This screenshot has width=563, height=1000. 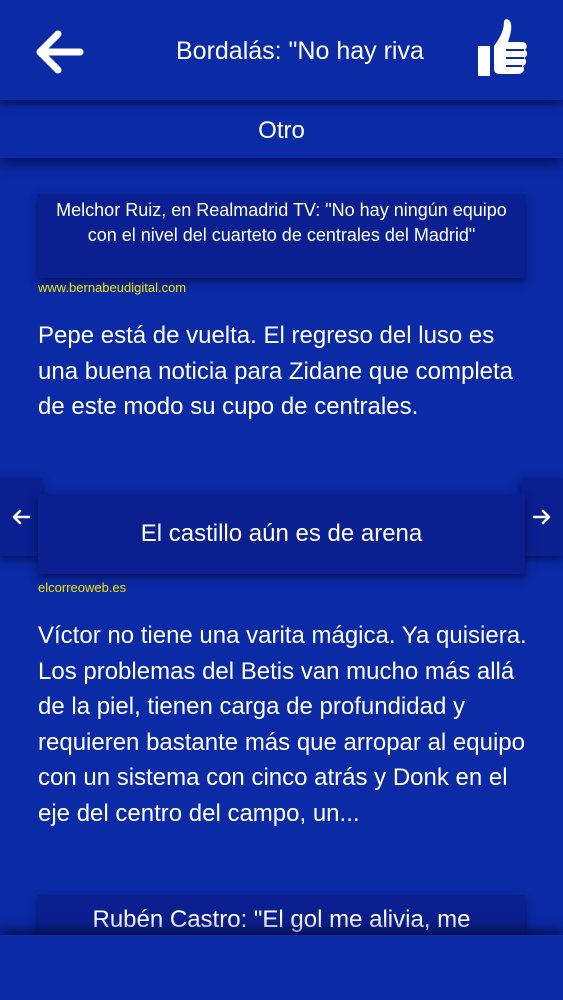 What do you see at coordinates (300, 51) in the screenshot?
I see `page-title: Bordalás: "No hay riva` at bounding box center [300, 51].